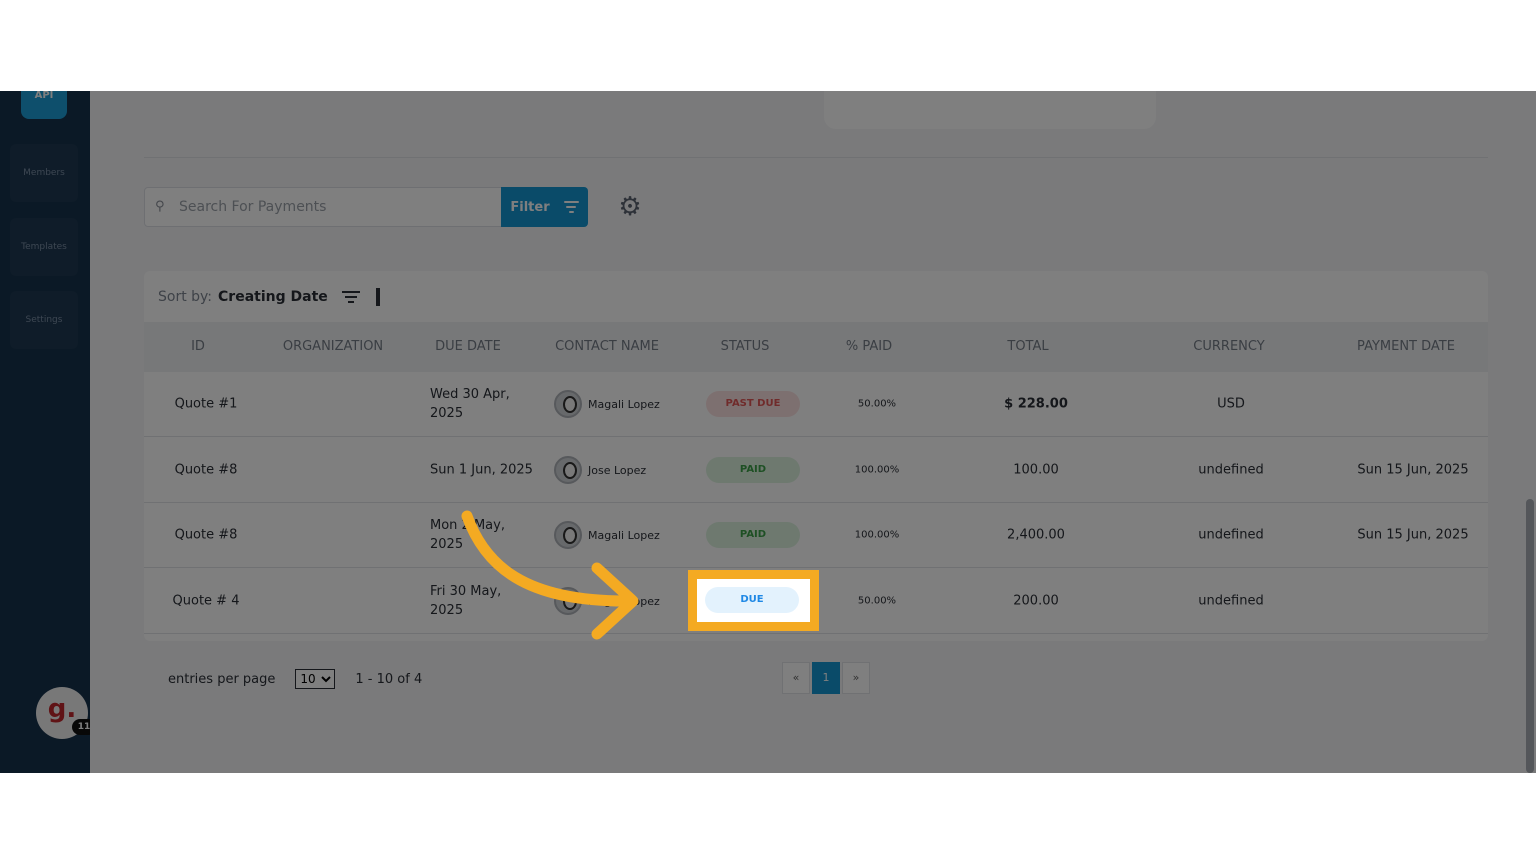  Describe the element at coordinates (550, 575) in the screenshot. I see `pointer-arrow-icon` at that location.